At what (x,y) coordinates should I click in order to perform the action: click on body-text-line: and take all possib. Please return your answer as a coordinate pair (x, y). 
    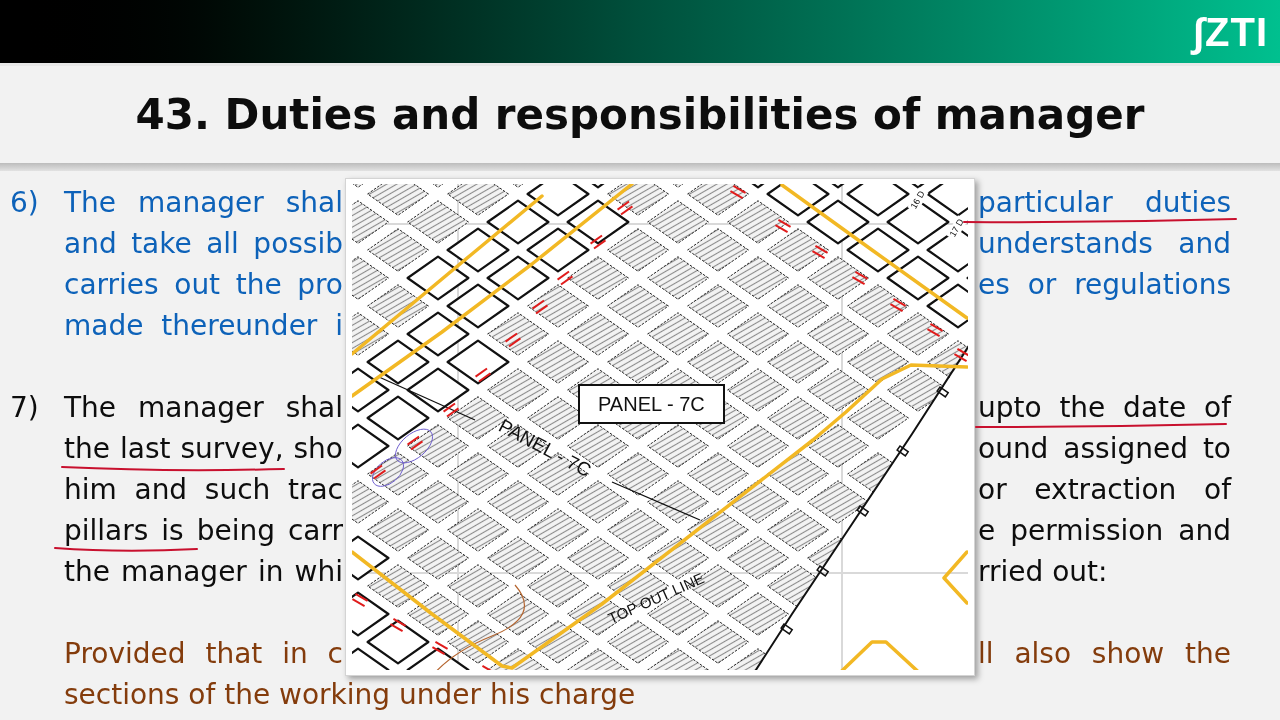
    Looking at the image, I should click on (203, 243).